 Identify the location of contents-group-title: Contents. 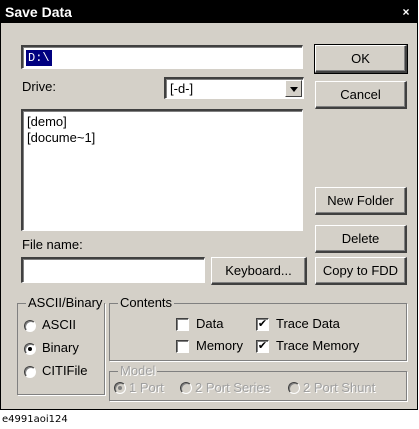
(146, 303).